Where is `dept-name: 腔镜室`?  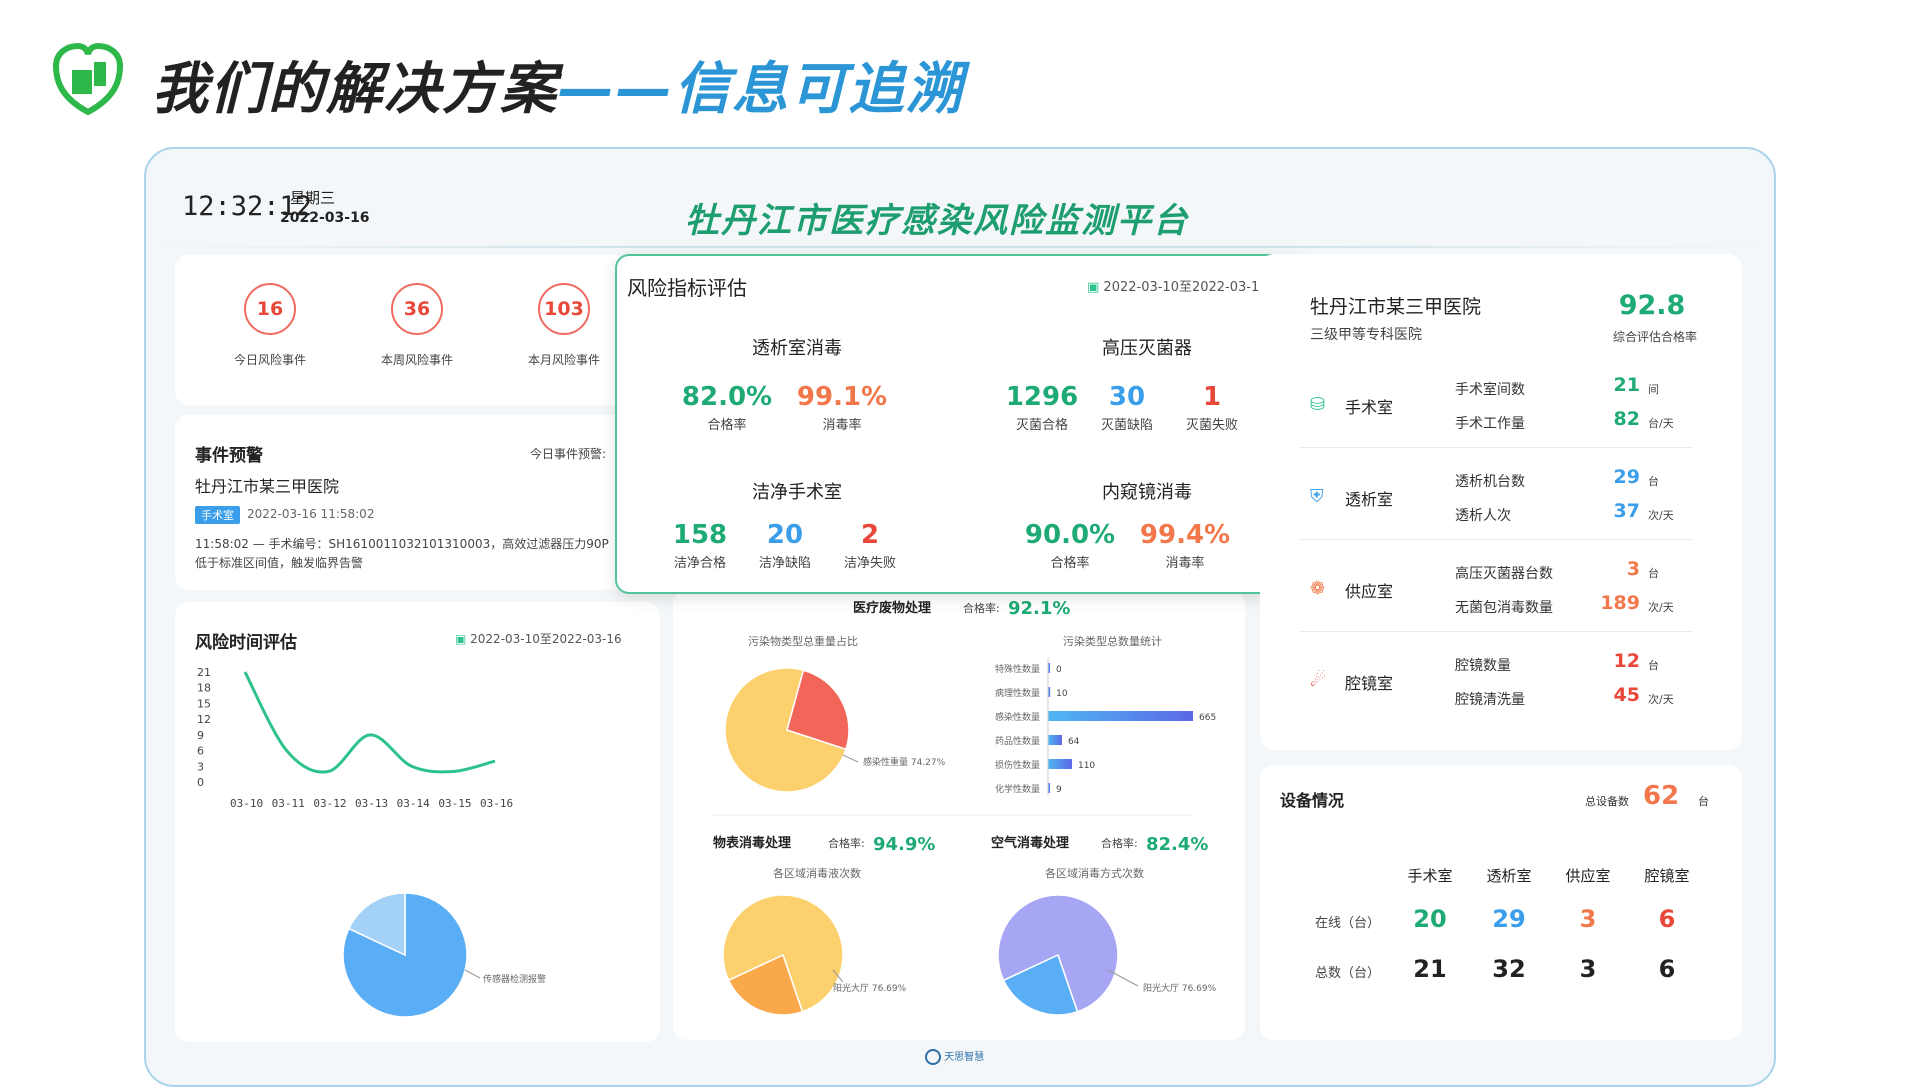
dept-name: 腔镜室 is located at coordinates (1369, 683).